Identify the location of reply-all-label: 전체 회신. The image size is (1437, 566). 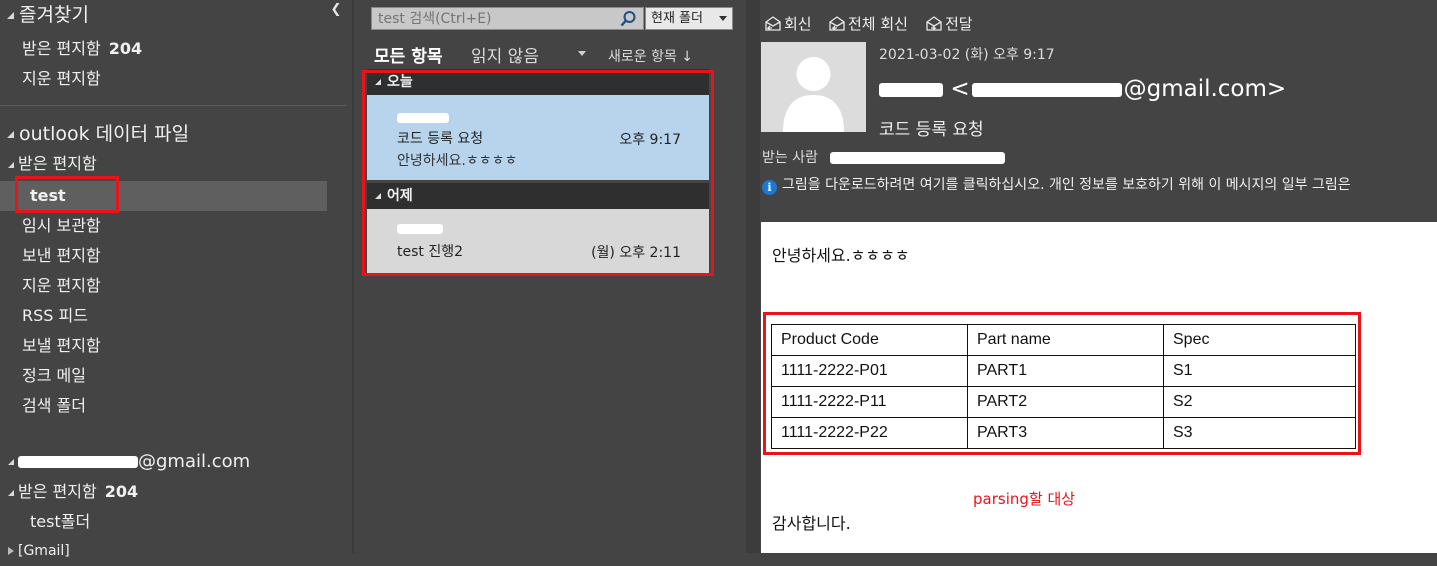
(878, 24).